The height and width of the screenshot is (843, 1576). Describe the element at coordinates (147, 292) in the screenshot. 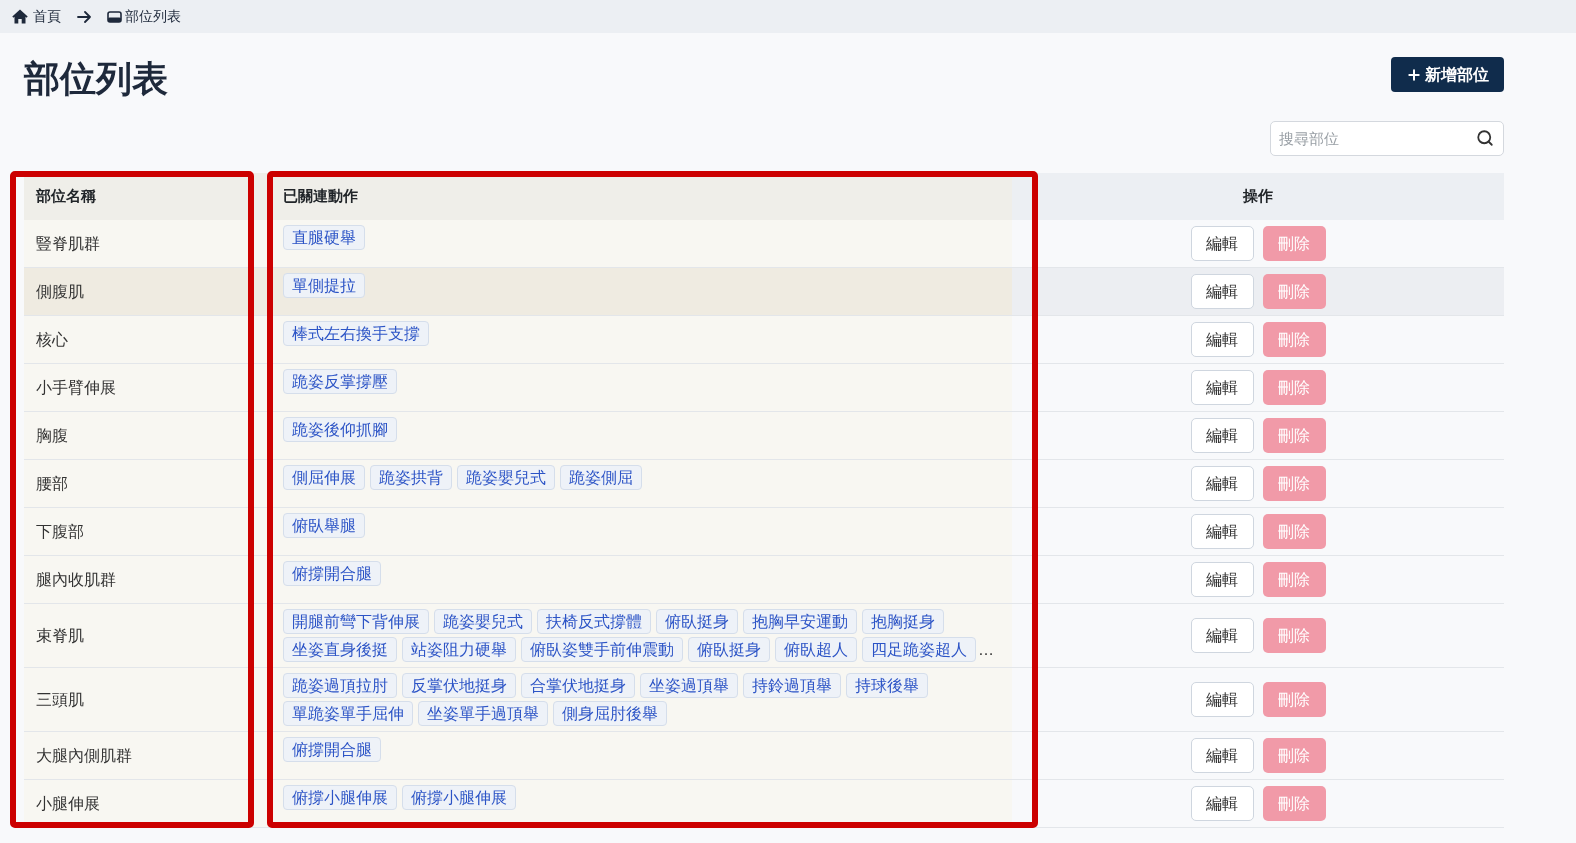

I see `table-cell: 側腹肌` at that location.